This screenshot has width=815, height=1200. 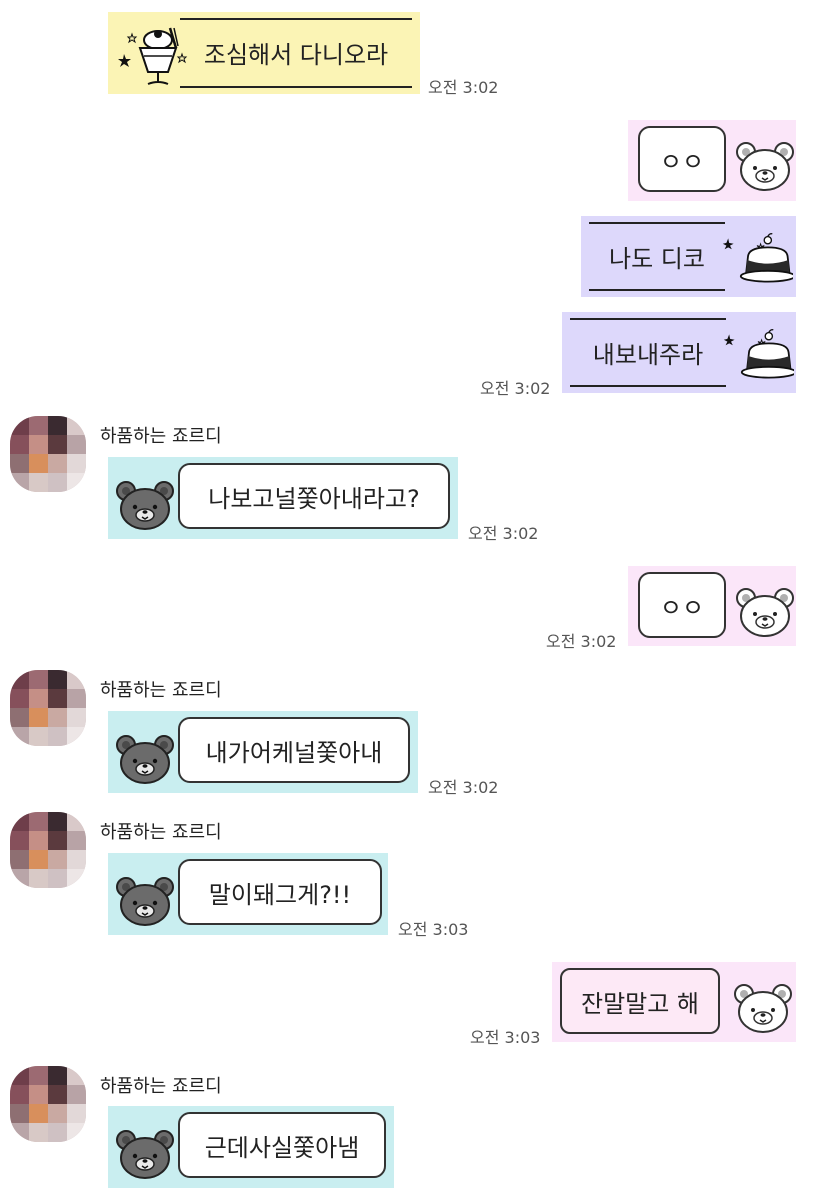 I want to click on message-sticker-gray-bear: 말이돼그게?!!, so click(x=248, y=894).